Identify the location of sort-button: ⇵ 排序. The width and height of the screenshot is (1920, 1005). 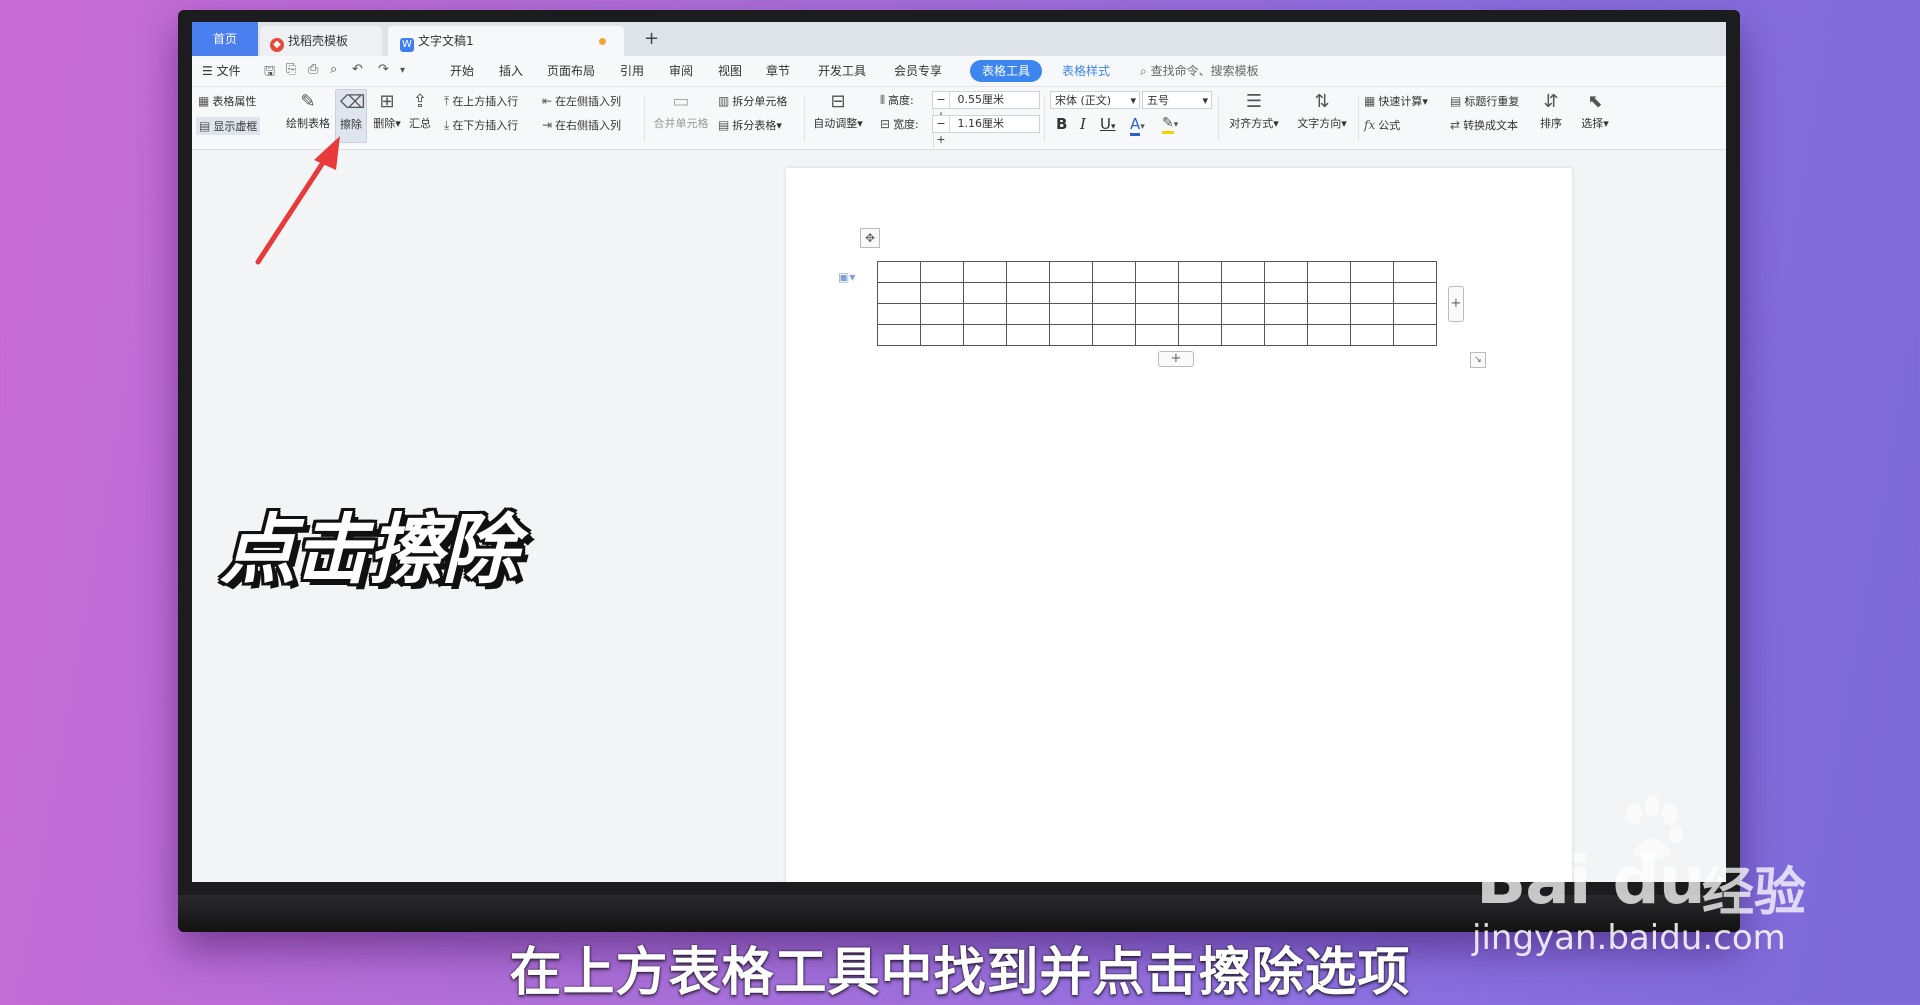
(1551, 111).